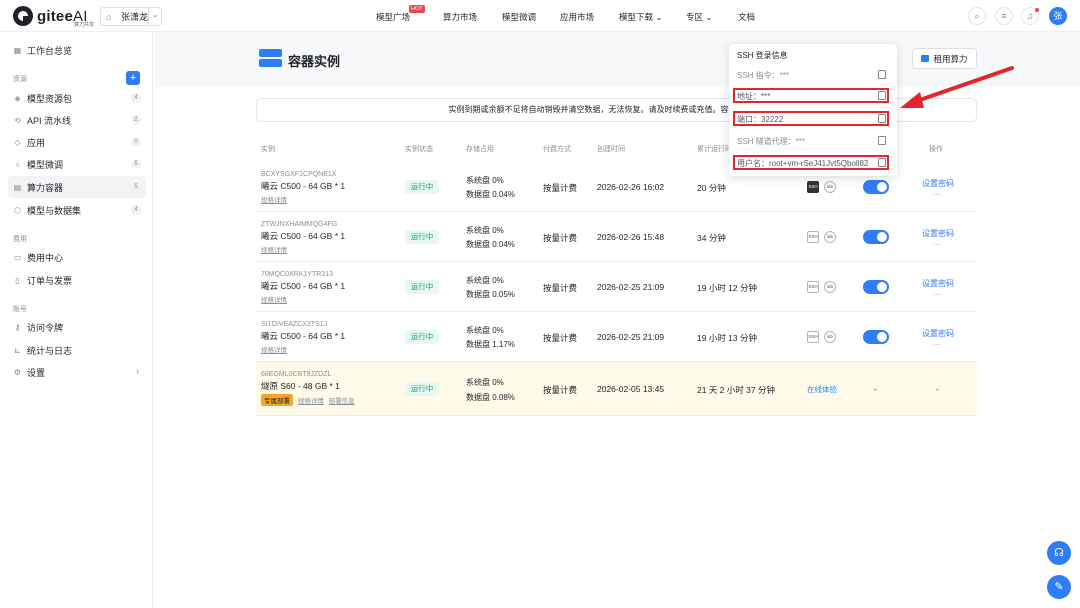  Describe the element at coordinates (422, 389) in the screenshot. I see `status-badge: 运行中` at that location.